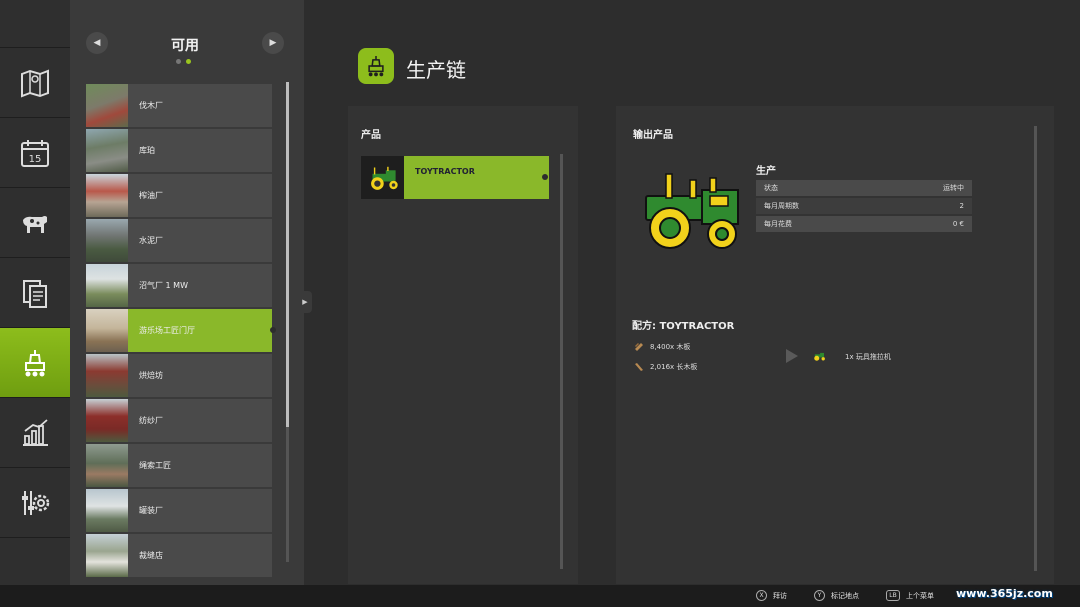 The width and height of the screenshot is (1080, 607). I want to click on list-item: 裁缝店, so click(179, 555).